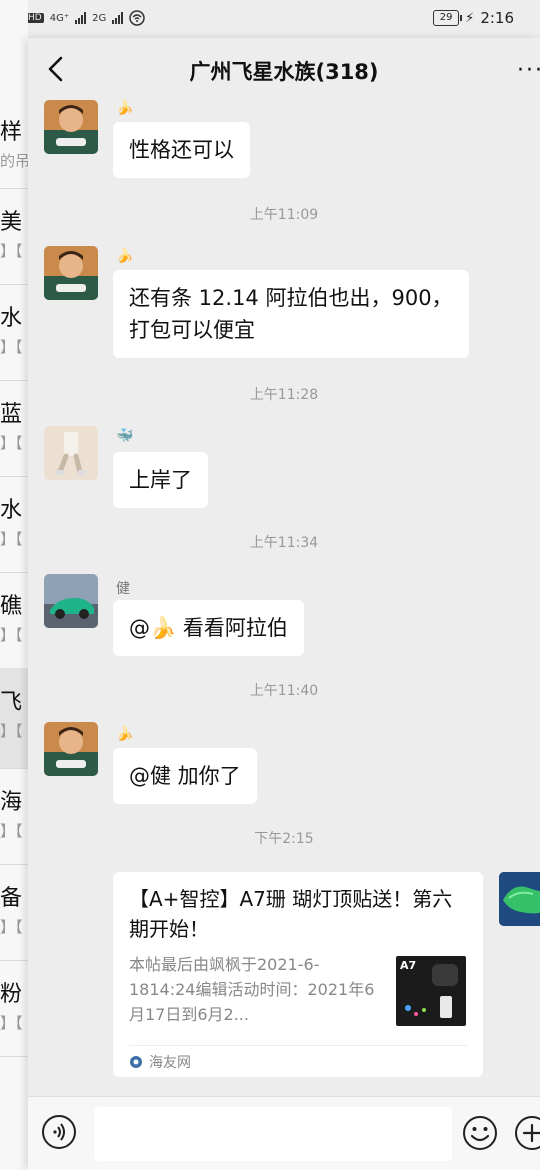 The image size is (540, 1170). I want to click on hd-badge: HD, so click(35, 18).